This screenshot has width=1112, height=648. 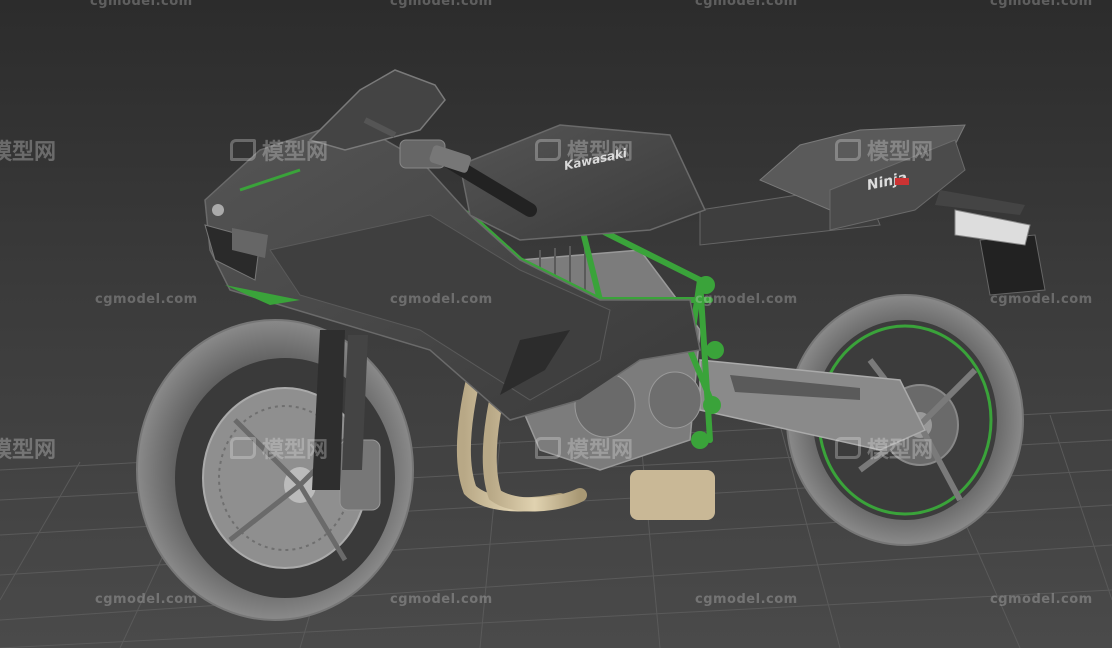 What do you see at coordinates (872, 210) in the screenshot?
I see `seat-tail: Ninja` at bounding box center [872, 210].